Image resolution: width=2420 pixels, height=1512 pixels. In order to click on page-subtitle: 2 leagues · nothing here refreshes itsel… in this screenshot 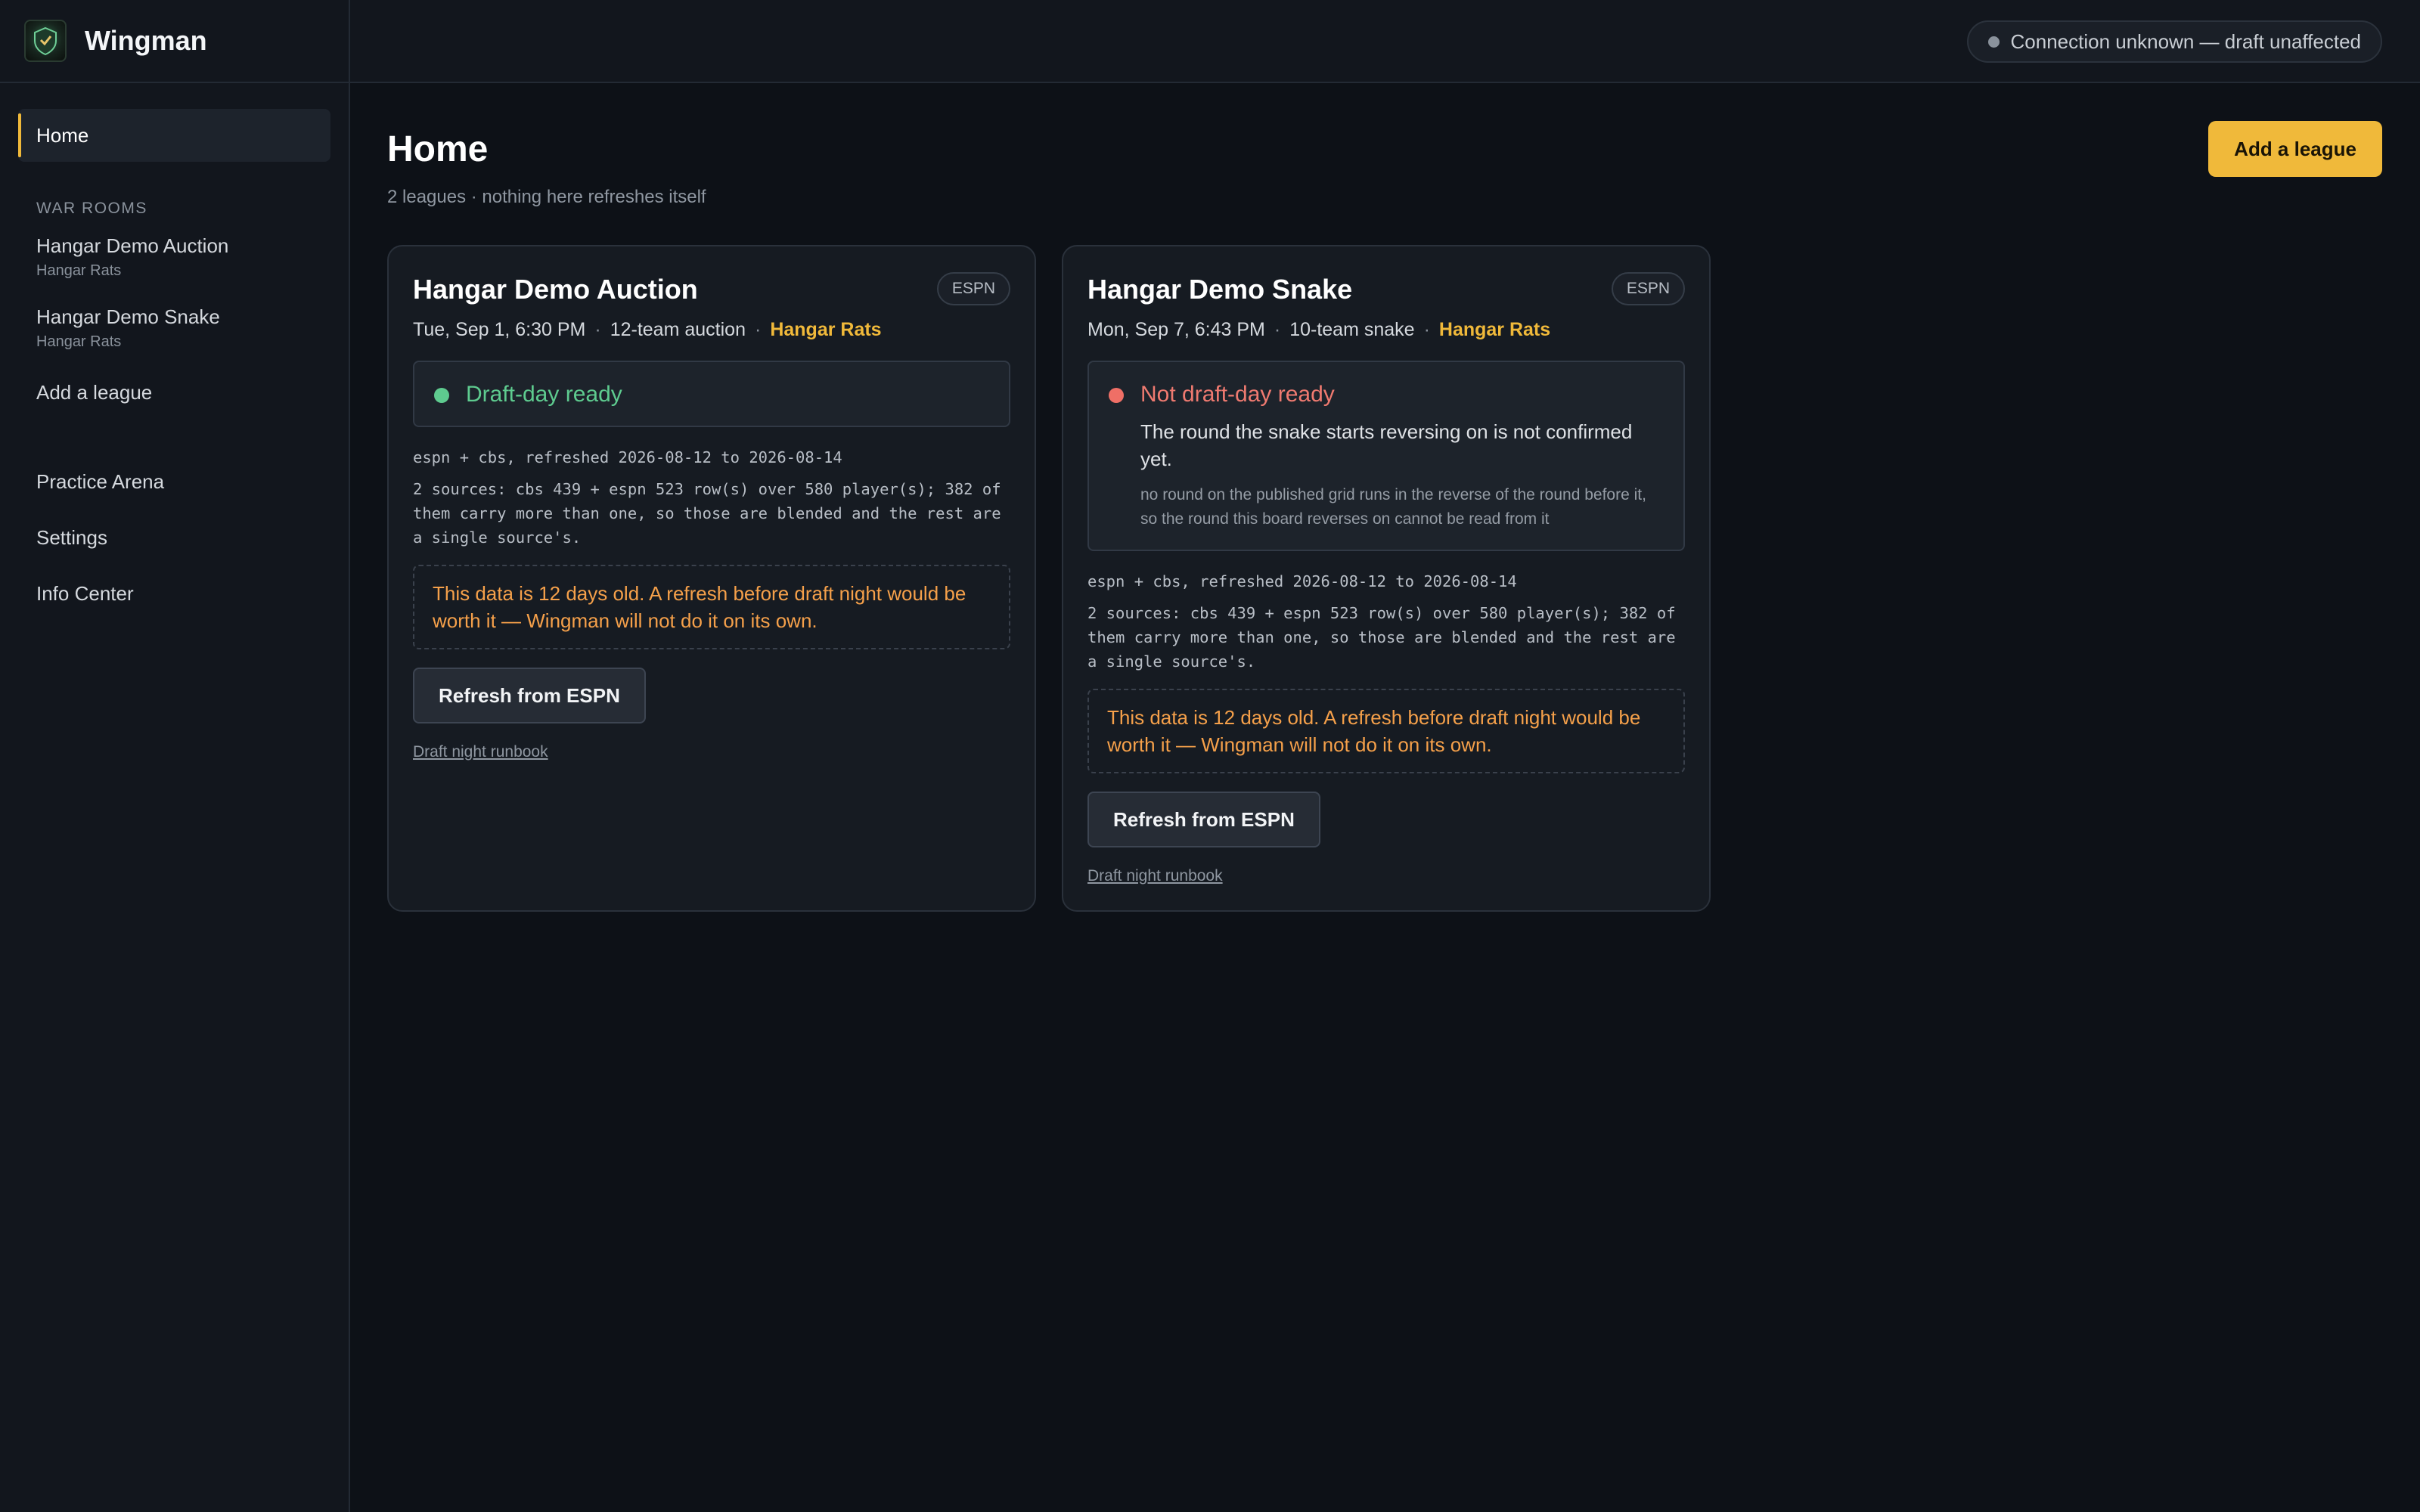, I will do `click(546, 197)`.